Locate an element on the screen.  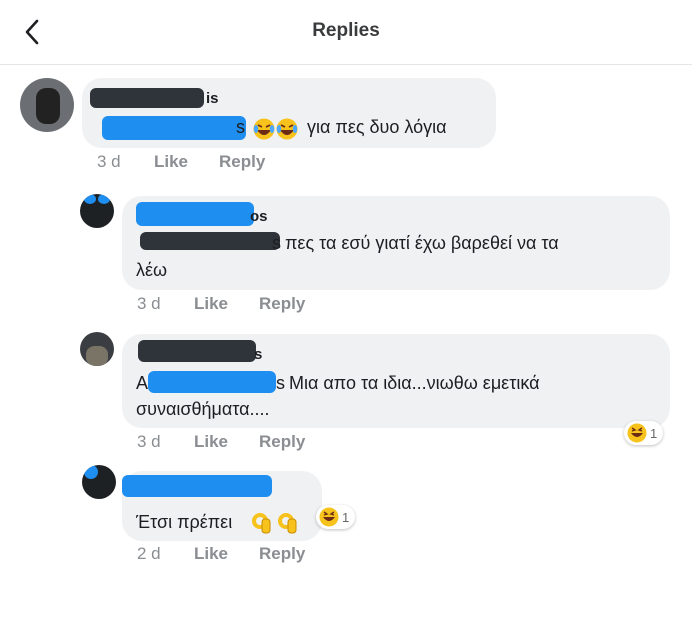
comment-bubble: is s για πες δυο λόγια is located at coordinates (289, 113).